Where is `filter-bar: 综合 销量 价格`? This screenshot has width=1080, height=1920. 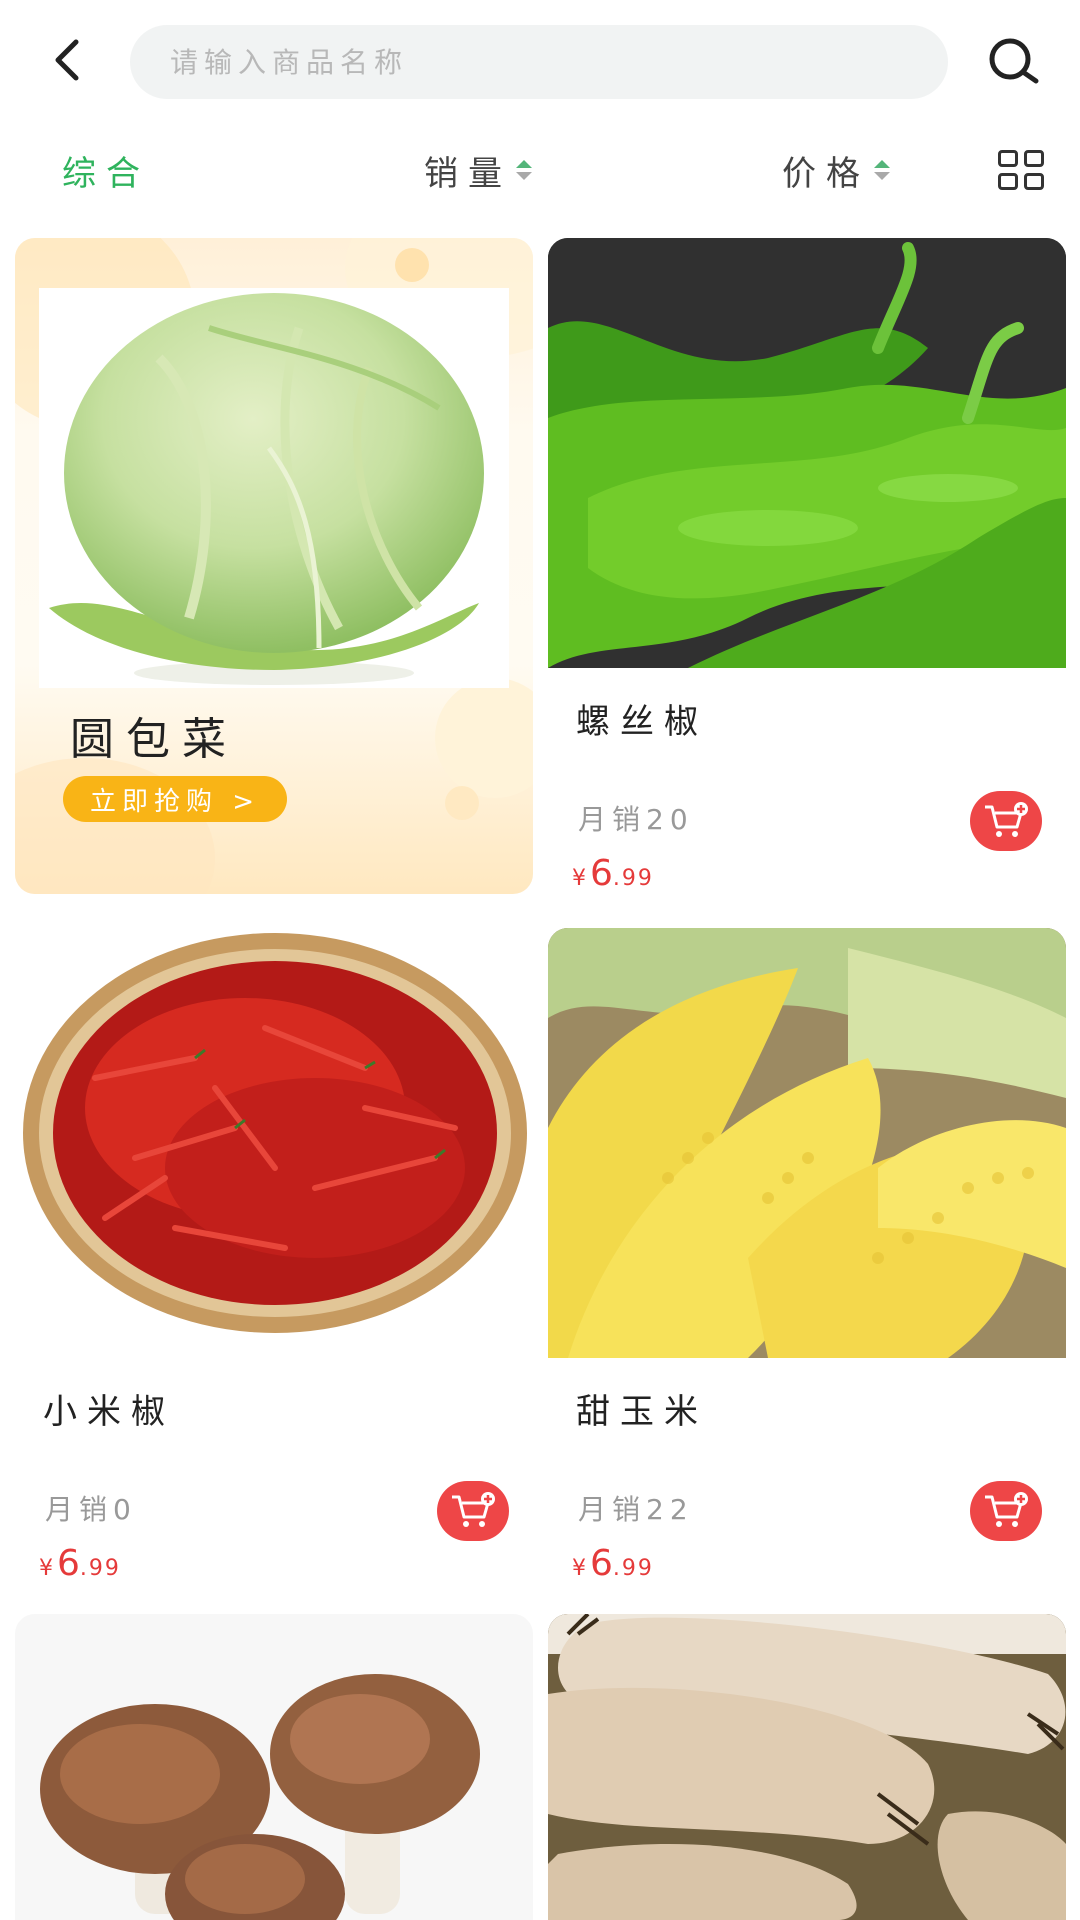 filter-bar: 综合 销量 价格 is located at coordinates (540, 170).